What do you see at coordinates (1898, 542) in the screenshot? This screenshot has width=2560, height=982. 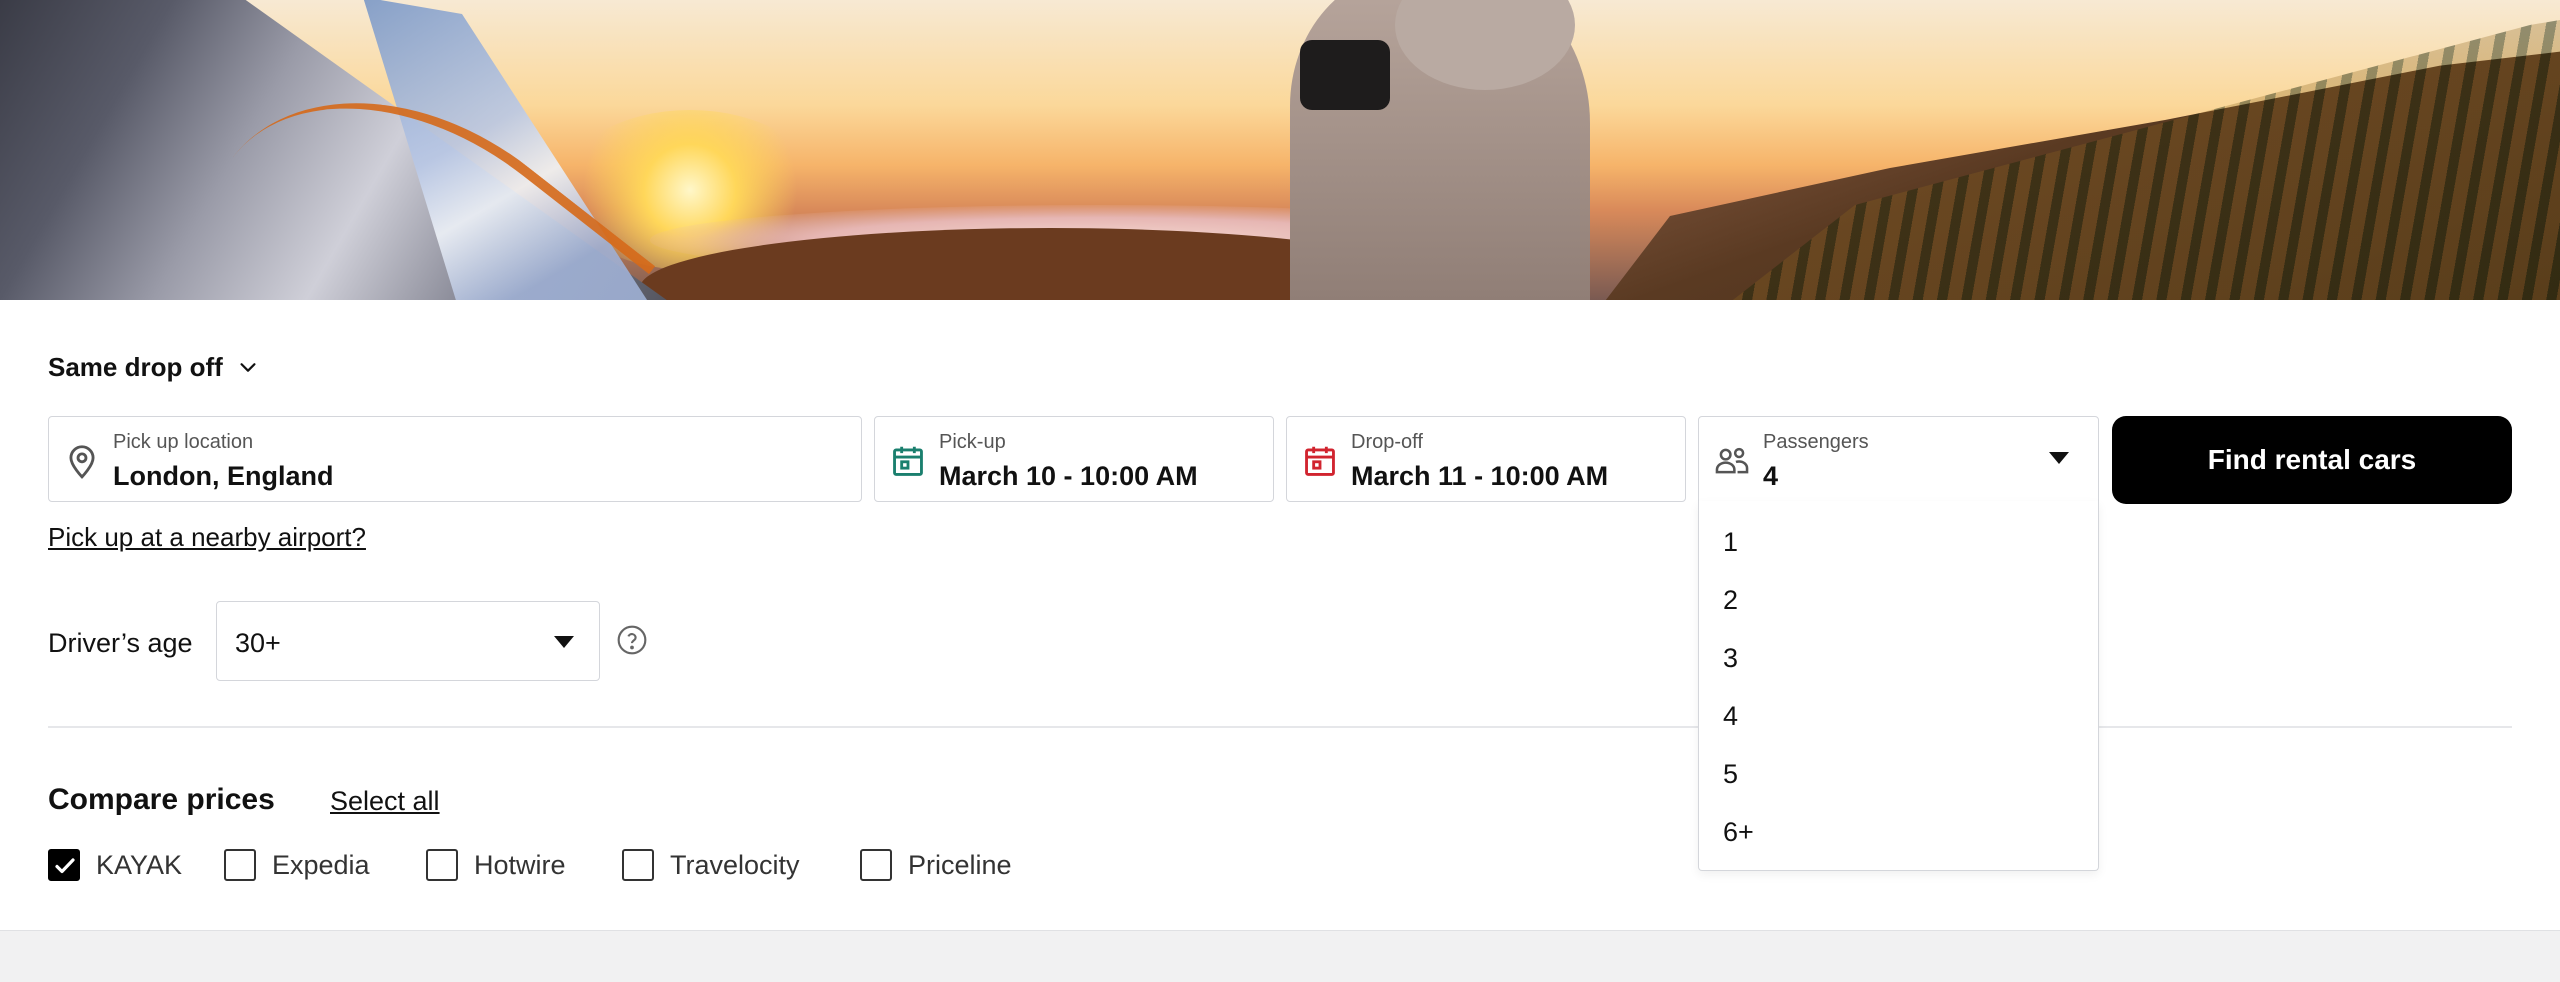 I see `passenger-option-1: 1` at bounding box center [1898, 542].